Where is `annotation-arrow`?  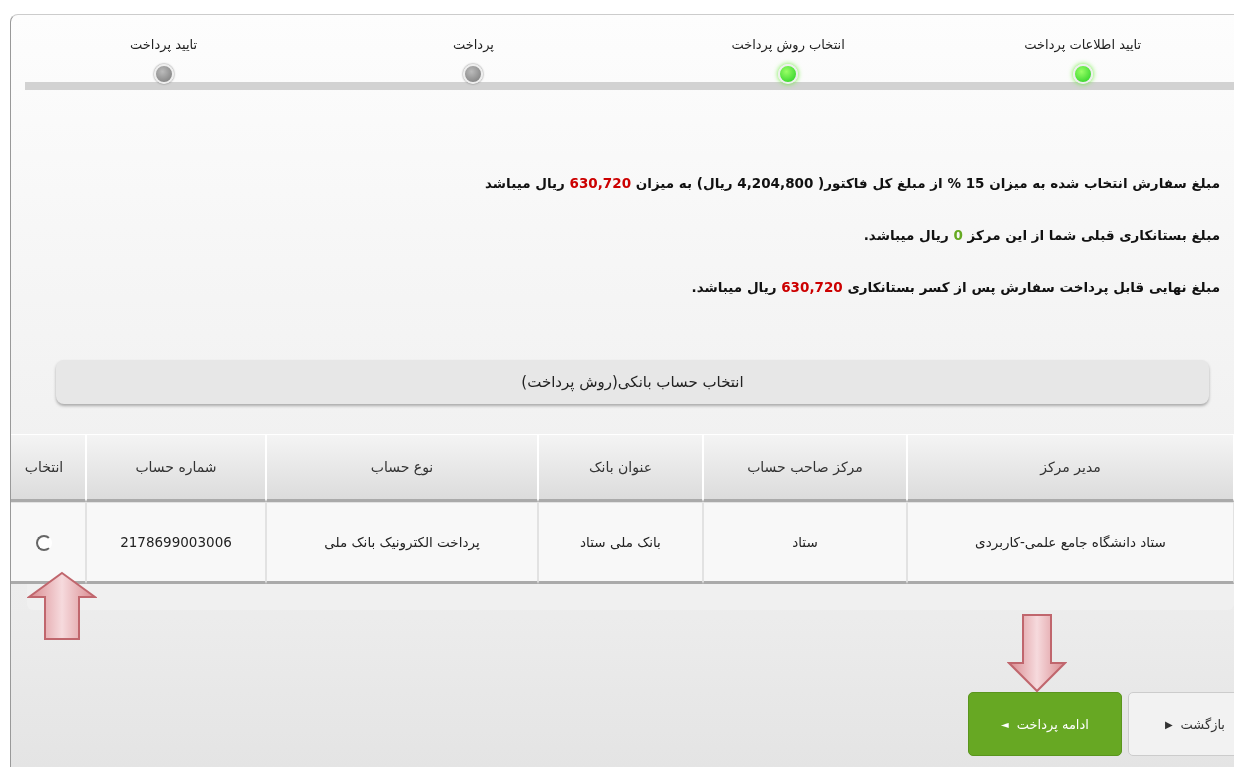
annotation-arrow is located at coordinates (62, 606).